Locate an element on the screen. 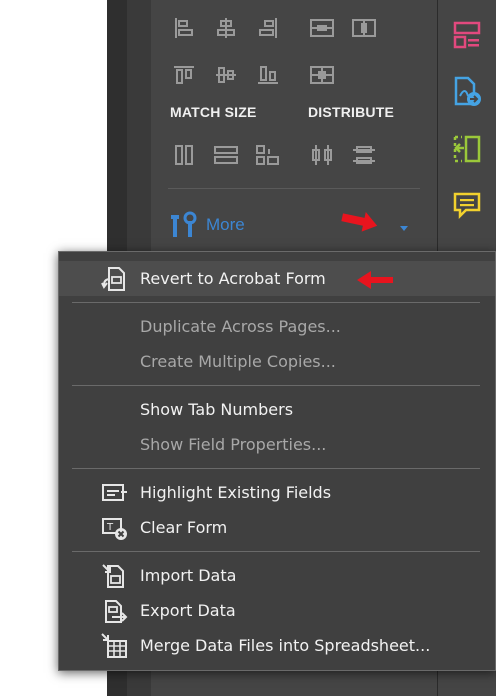 This screenshot has width=496, height=696. align-bottom-icon is located at coordinates (268, 75).